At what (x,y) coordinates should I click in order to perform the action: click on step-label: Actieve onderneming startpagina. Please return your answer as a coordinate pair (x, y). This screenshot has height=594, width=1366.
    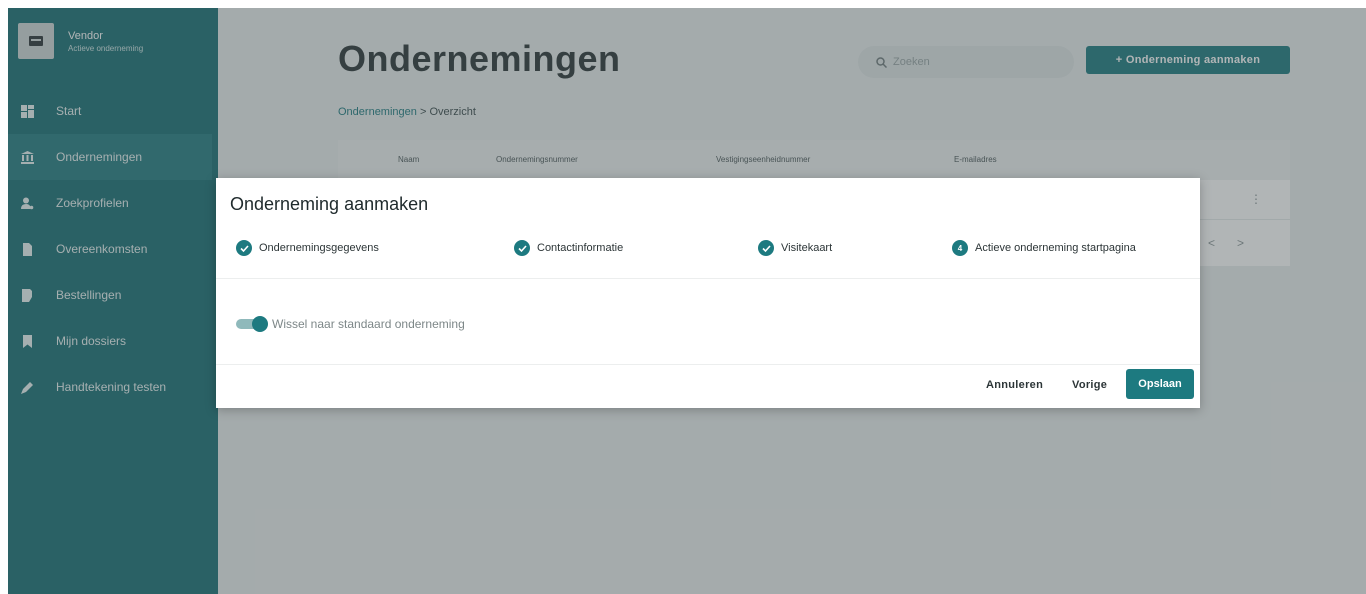
    Looking at the image, I should click on (1055, 248).